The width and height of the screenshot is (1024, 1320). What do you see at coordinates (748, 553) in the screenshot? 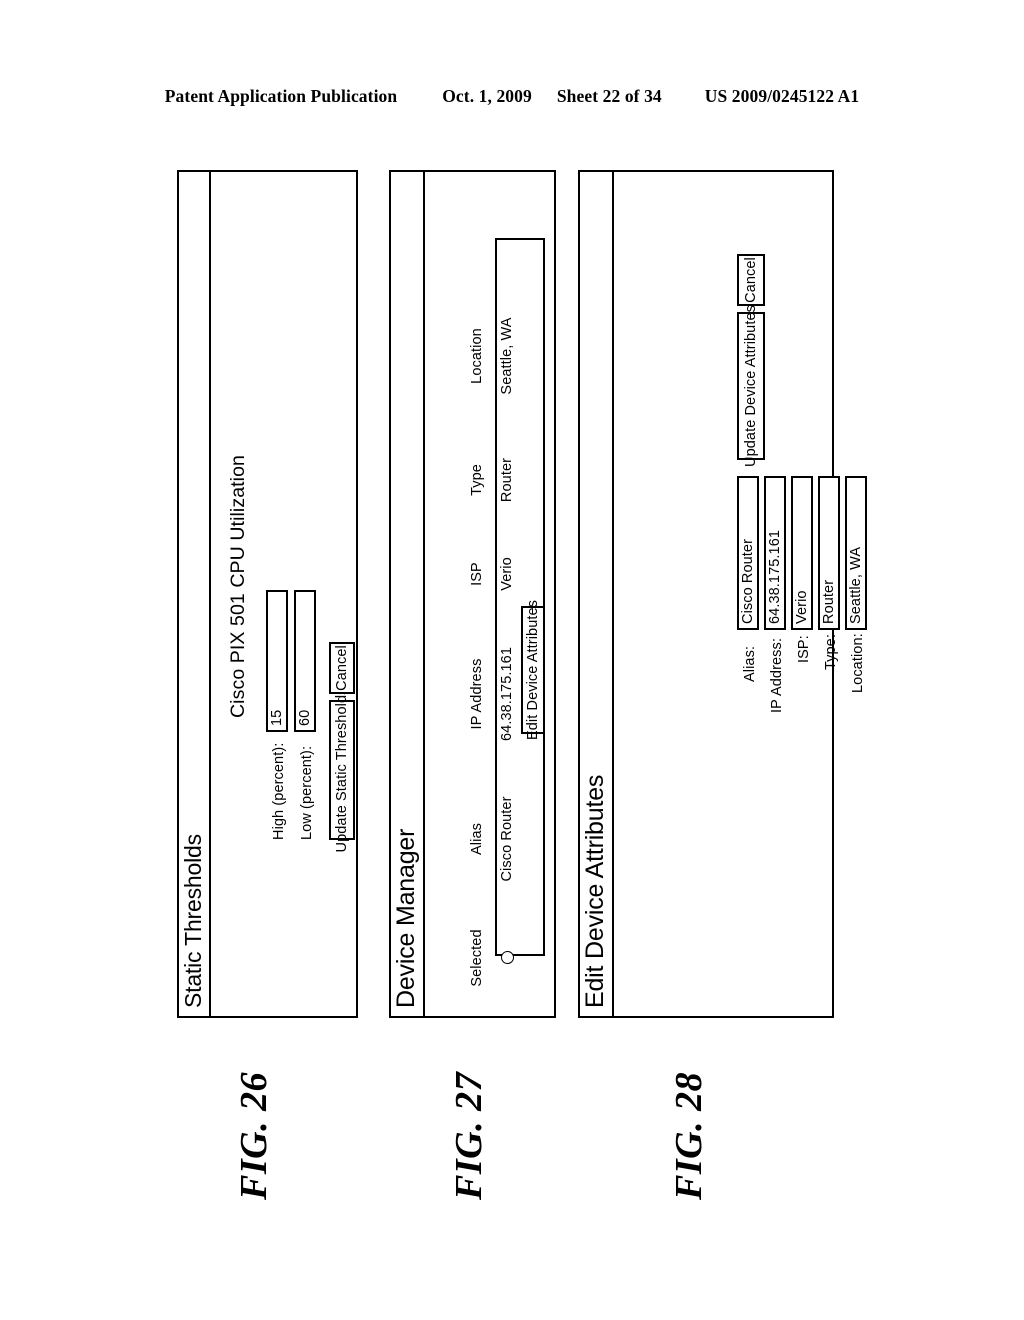
I see `alias-input: Cisco Router` at bounding box center [748, 553].